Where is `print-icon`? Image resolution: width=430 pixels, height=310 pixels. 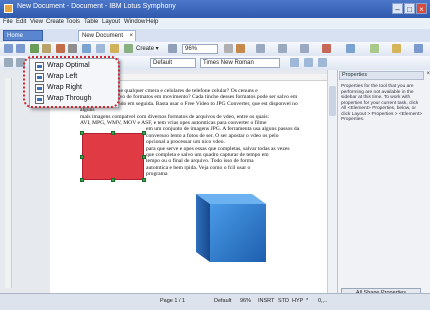 print-icon is located at coordinates (72, 48).